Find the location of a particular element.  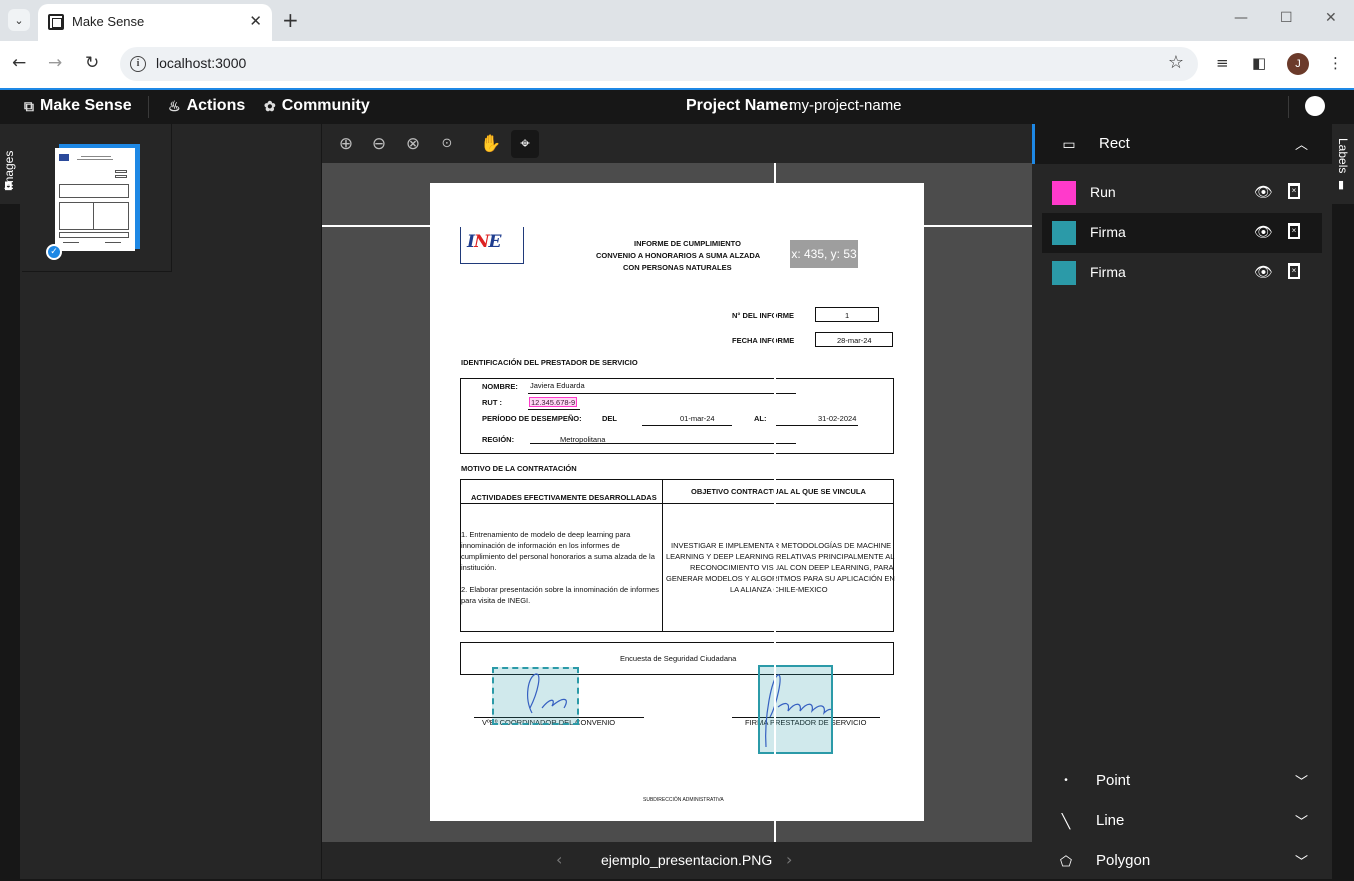

profile-avatar: J is located at coordinates (1298, 64).